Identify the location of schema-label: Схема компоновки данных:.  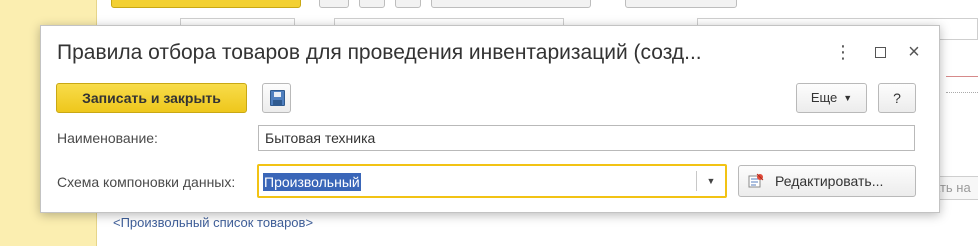
(146, 182).